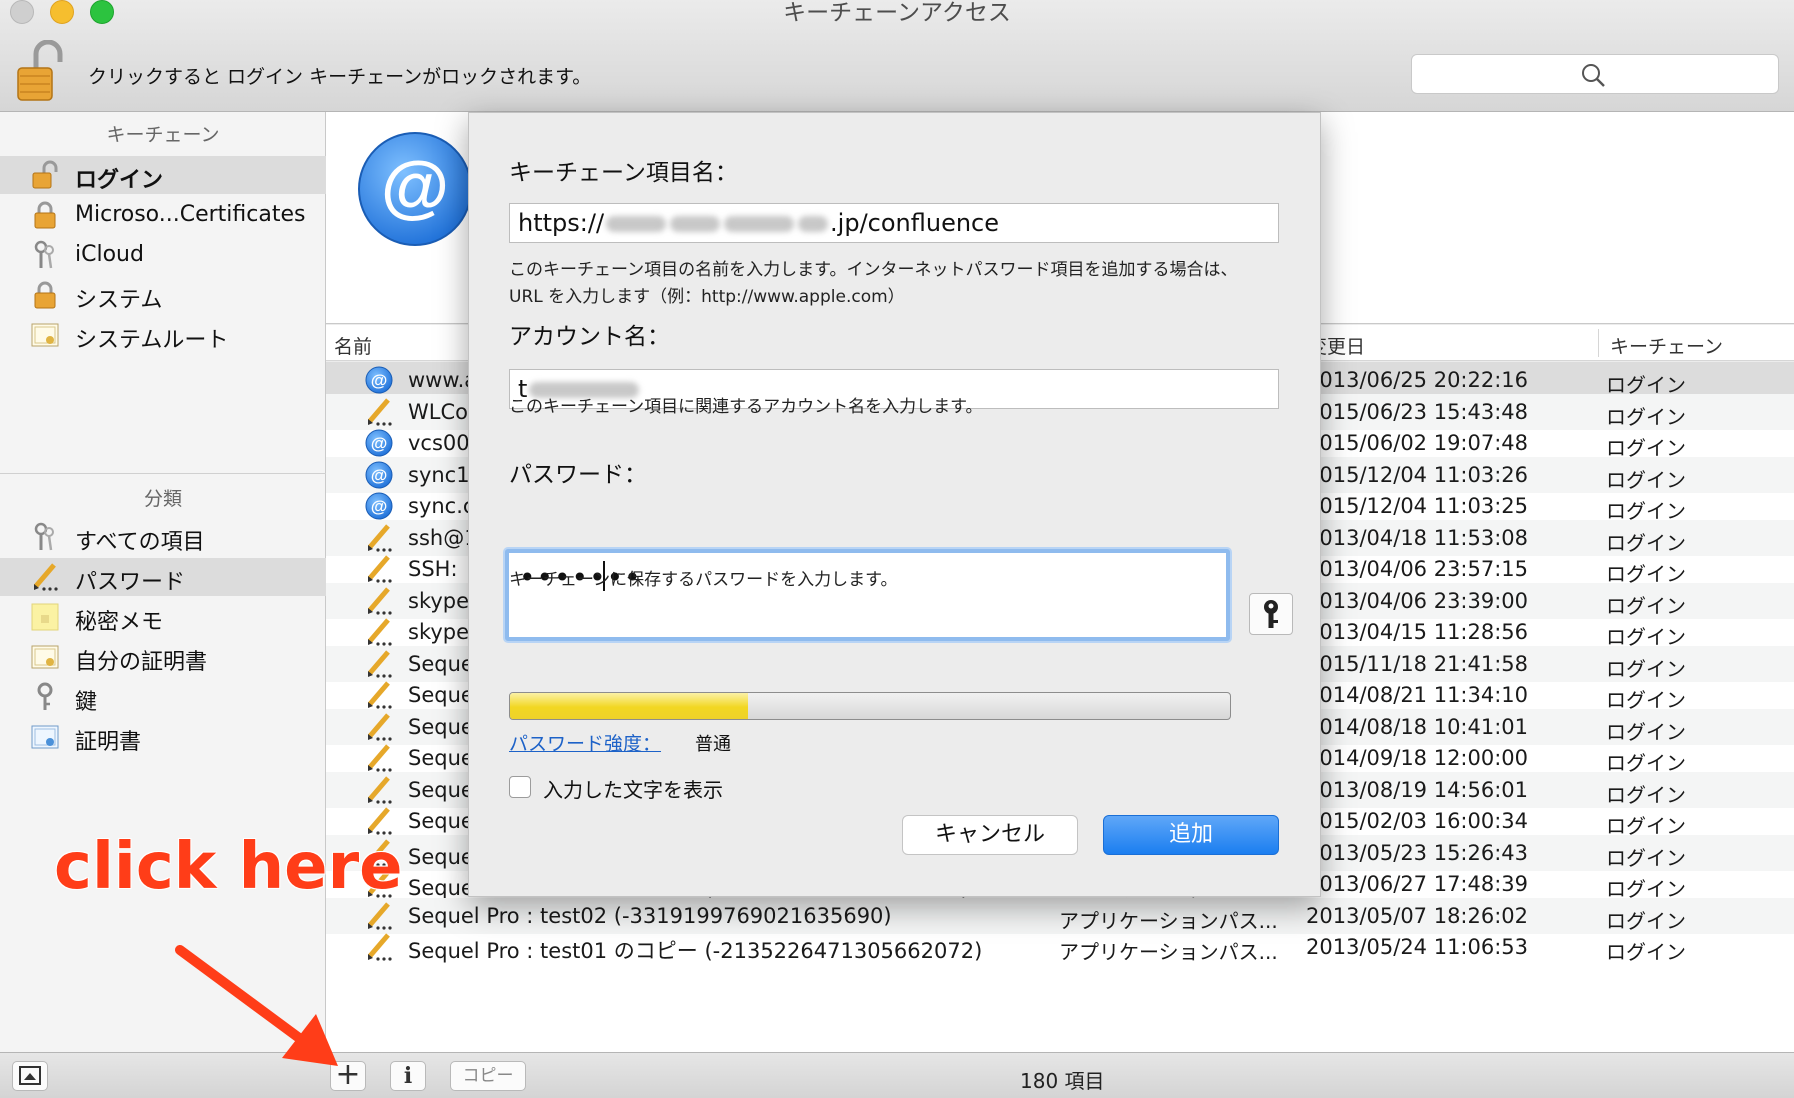 The height and width of the screenshot is (1098, 1794). Describe the element at coordinates (1646, 952) in the screenshot. I see `item-keychain: ログイン` at that location.